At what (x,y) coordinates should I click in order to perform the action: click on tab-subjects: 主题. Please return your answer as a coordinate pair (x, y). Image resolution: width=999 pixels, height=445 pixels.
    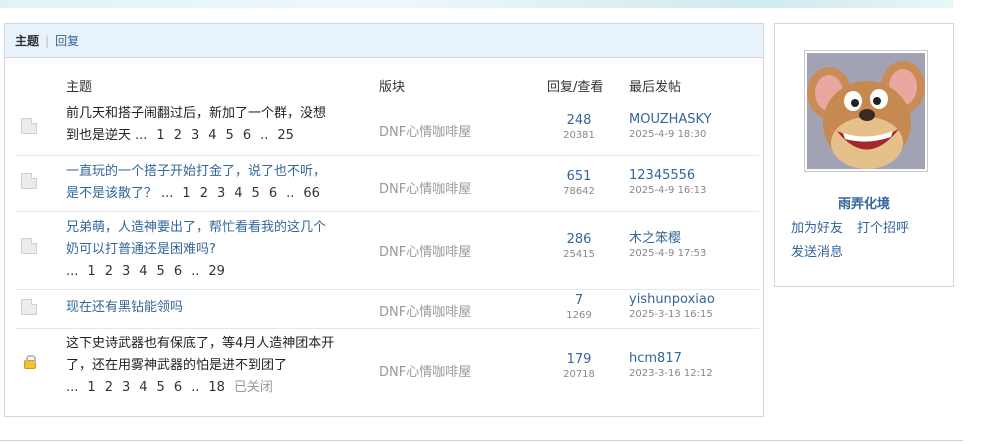
    Looking at the image, I should click on (27, 40).